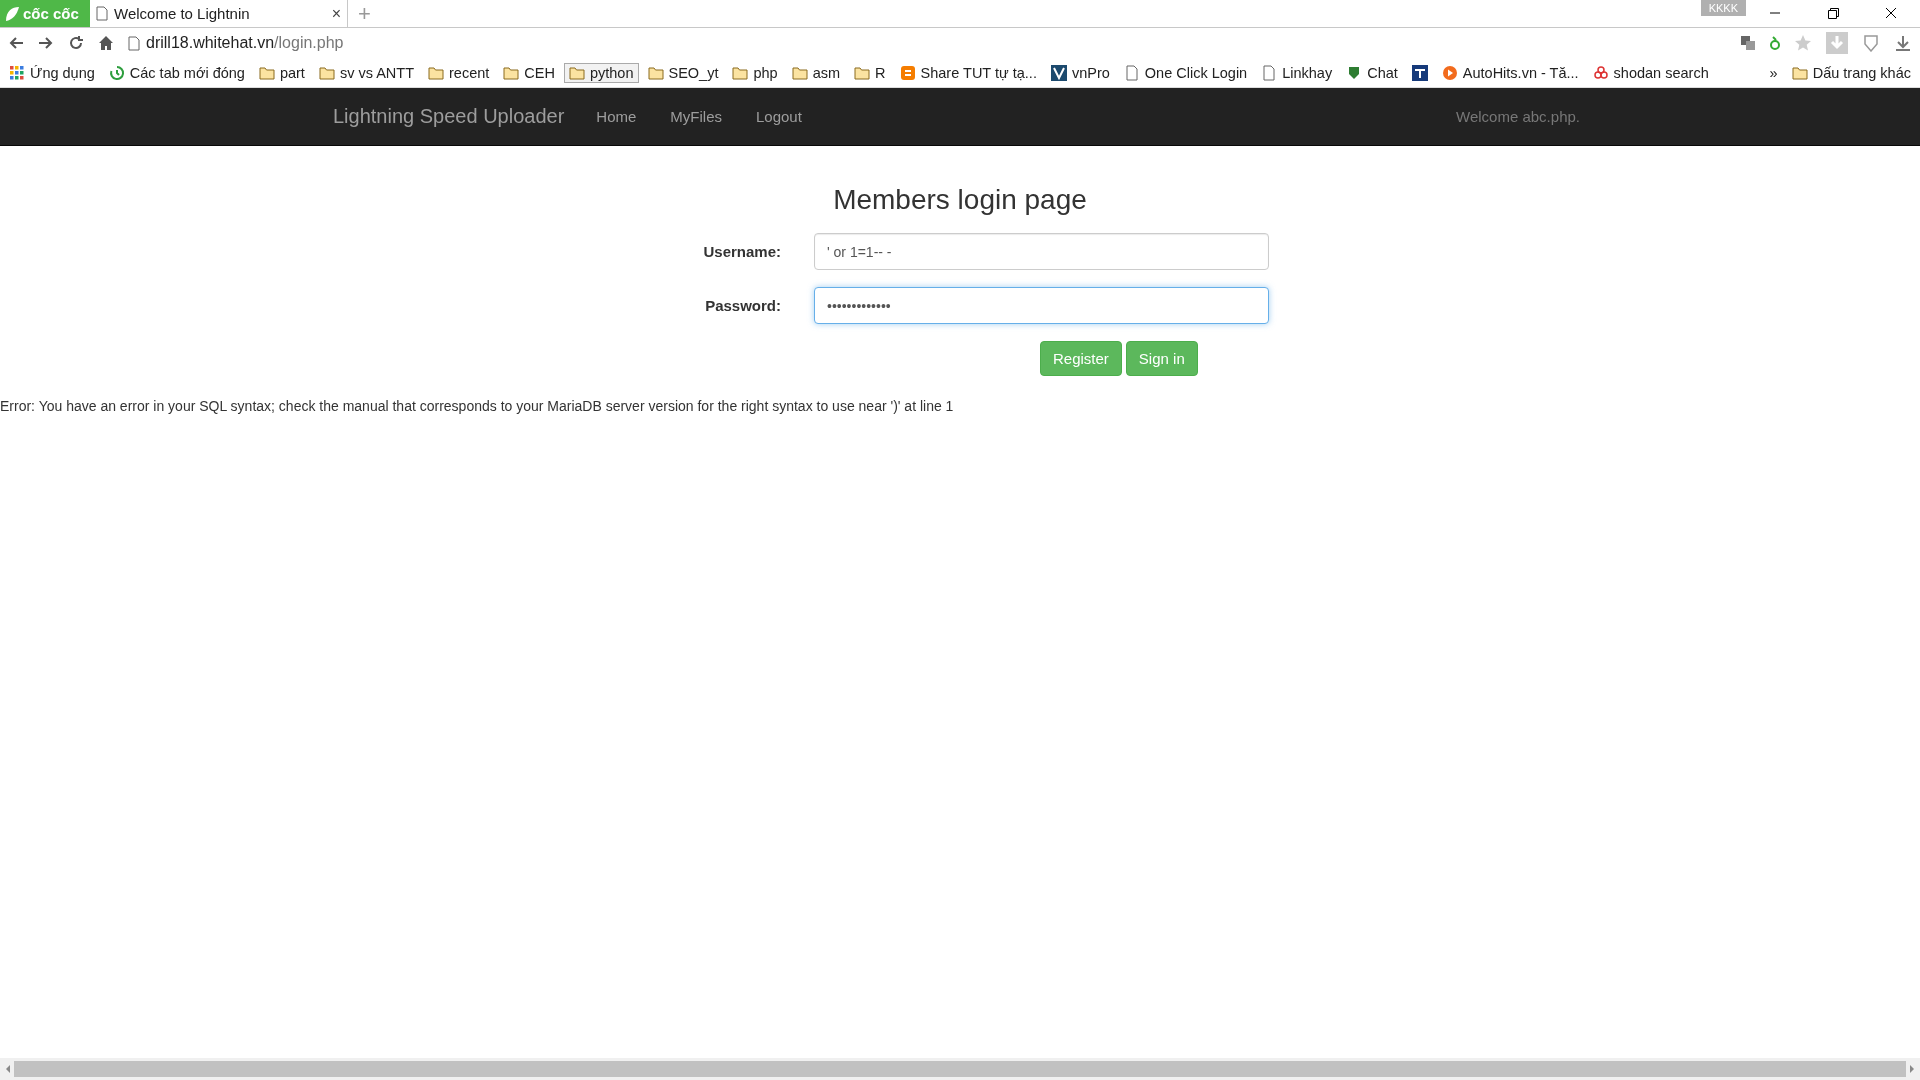 Image resolution: width=1920 pixels, height=1080 pixels. I want to click on bookmark-item: Các tab mới đóng, so click(176, 72).